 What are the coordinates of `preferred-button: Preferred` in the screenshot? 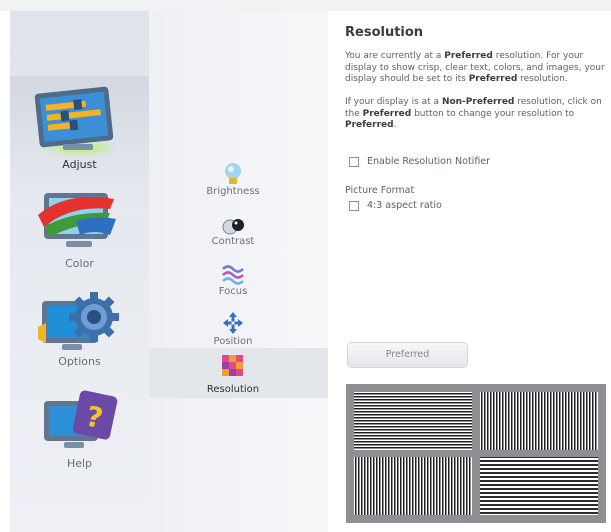 It's located at (407, 355).